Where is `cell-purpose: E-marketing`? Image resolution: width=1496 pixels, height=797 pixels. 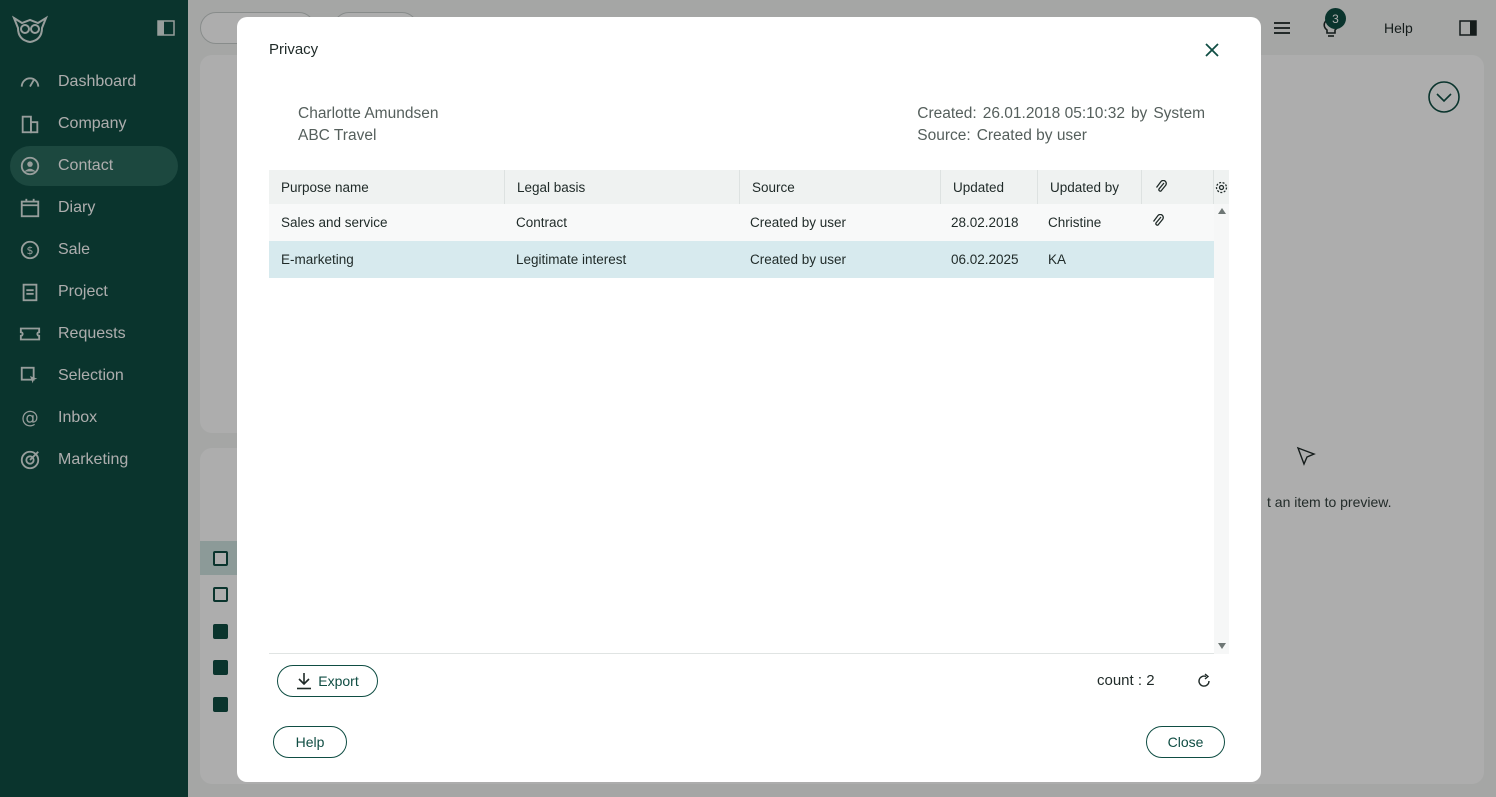
cell-purpose: E-marketing is located at coordinates (317, 259).